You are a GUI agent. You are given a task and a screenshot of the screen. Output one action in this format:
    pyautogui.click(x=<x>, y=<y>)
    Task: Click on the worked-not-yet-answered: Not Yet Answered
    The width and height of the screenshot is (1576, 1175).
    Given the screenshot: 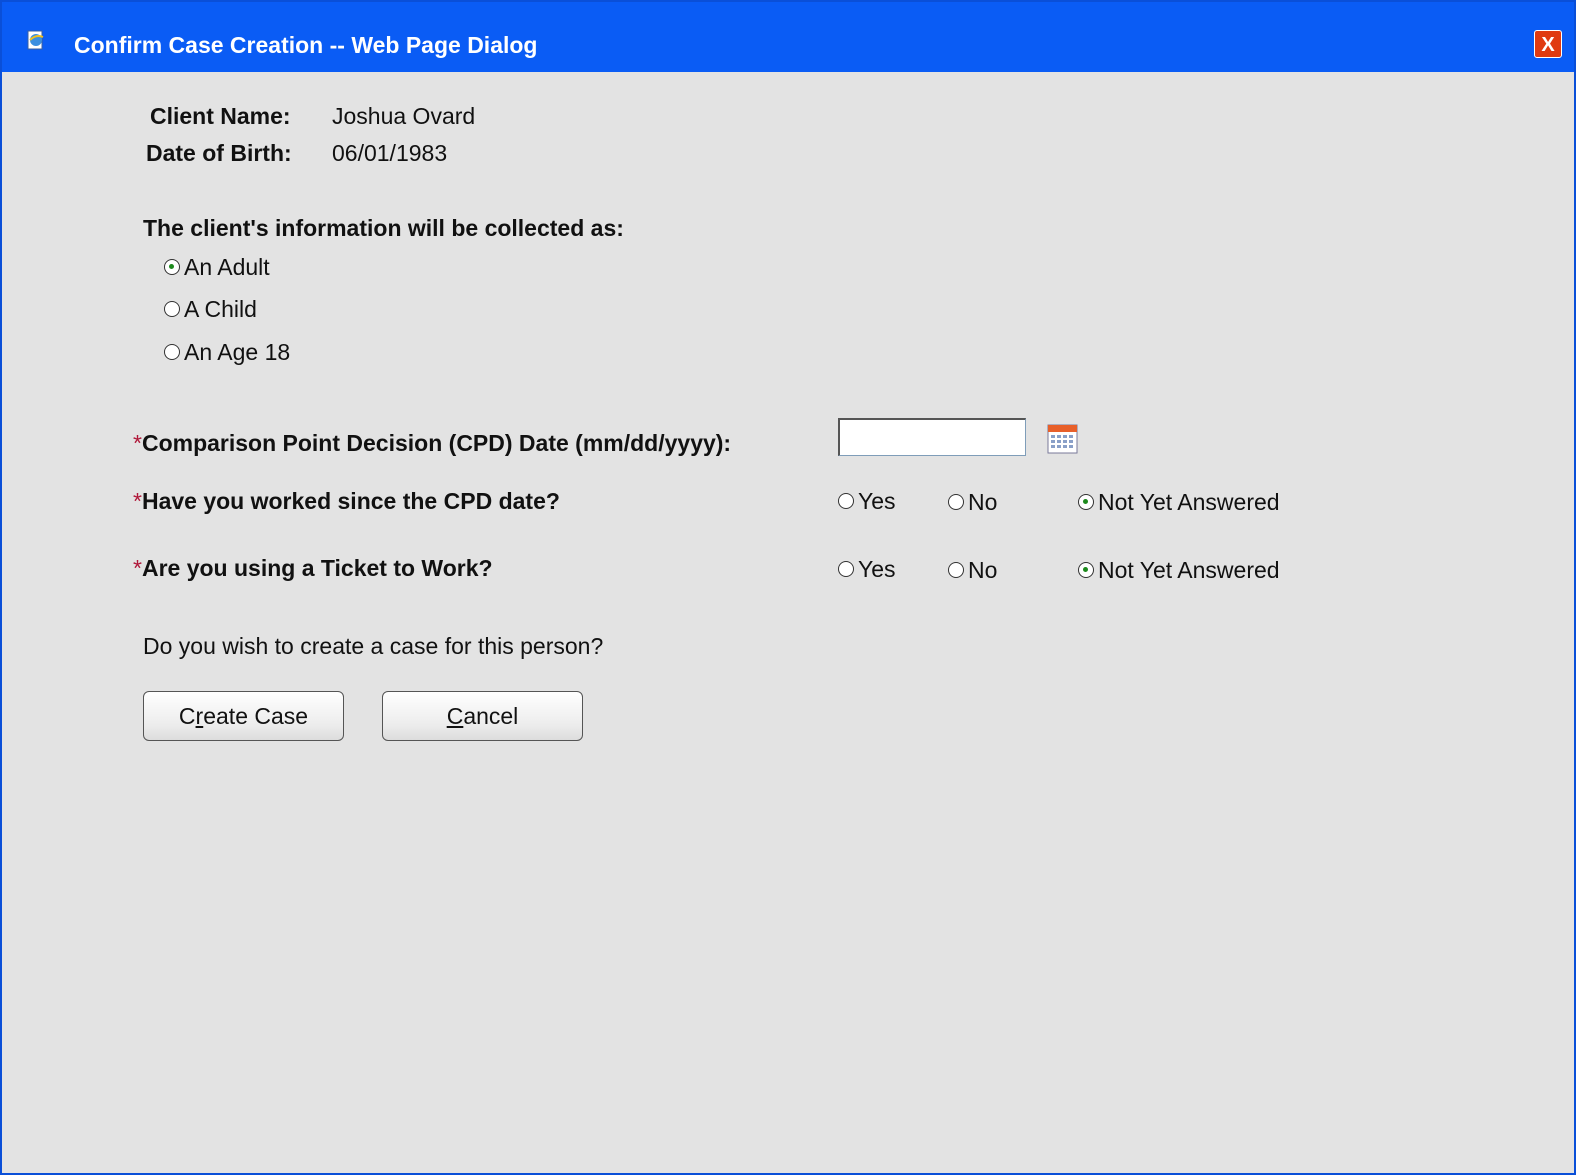 What is the action you would take?
    pyautogui.click(x=1179, y=502)
    